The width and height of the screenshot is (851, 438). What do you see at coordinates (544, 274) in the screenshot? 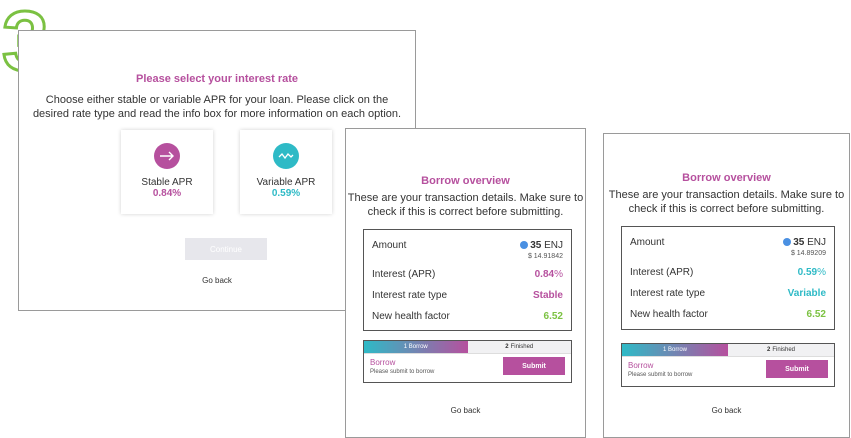
I see `interest-value: 0.84` at bounding box center [544, 274].